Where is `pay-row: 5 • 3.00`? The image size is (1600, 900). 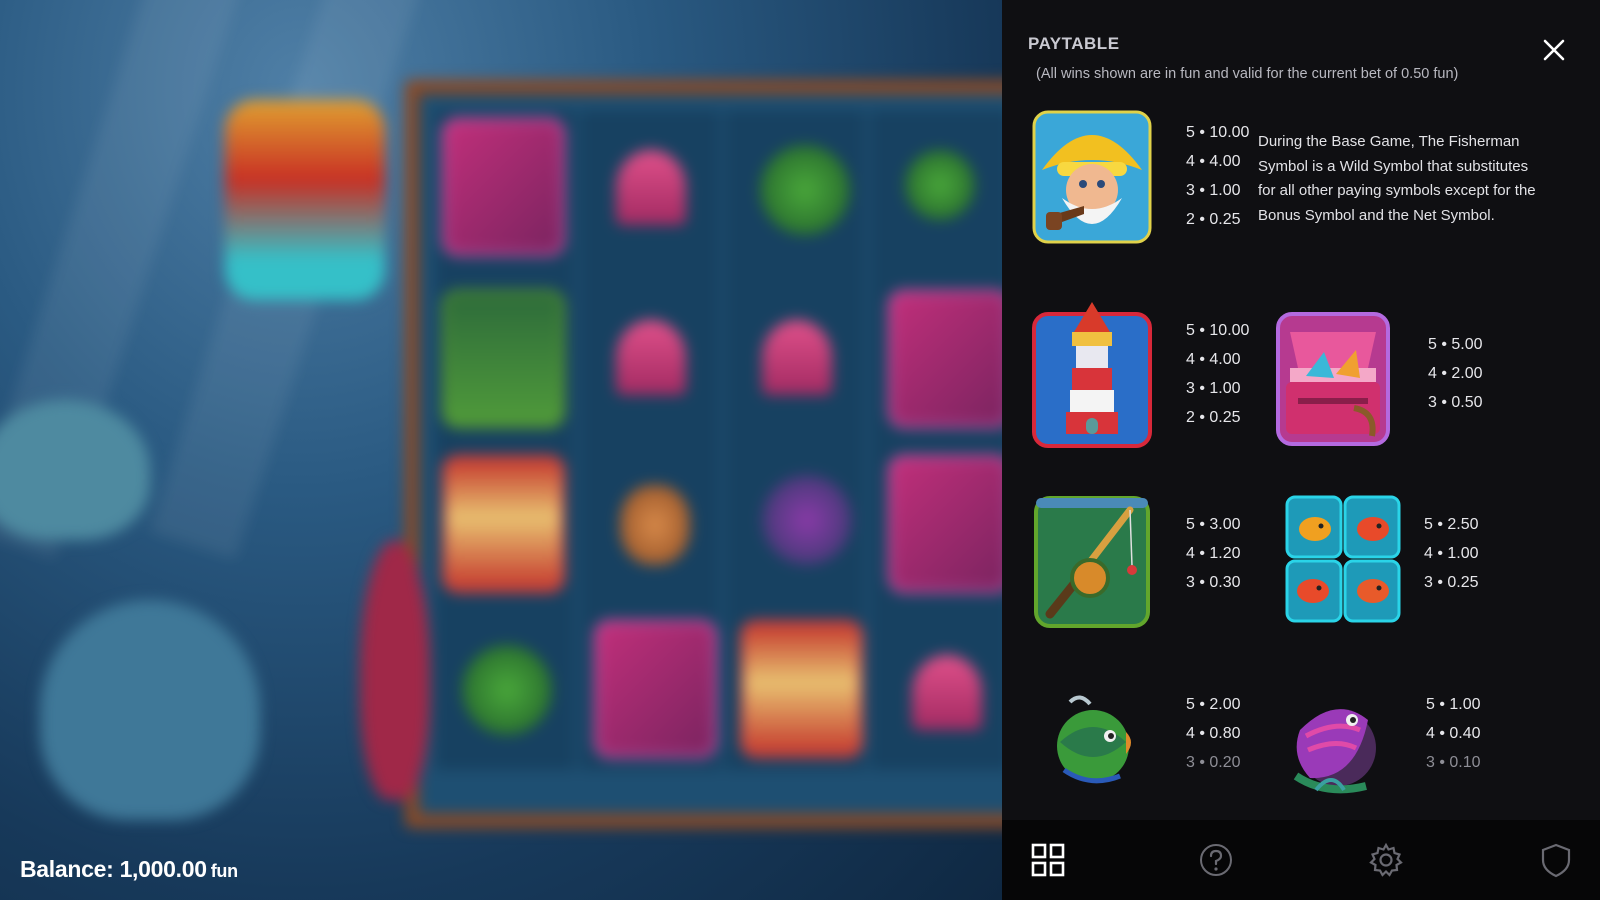 pay-row: 5 • 3.00 is located at coordinates (1213, 524).